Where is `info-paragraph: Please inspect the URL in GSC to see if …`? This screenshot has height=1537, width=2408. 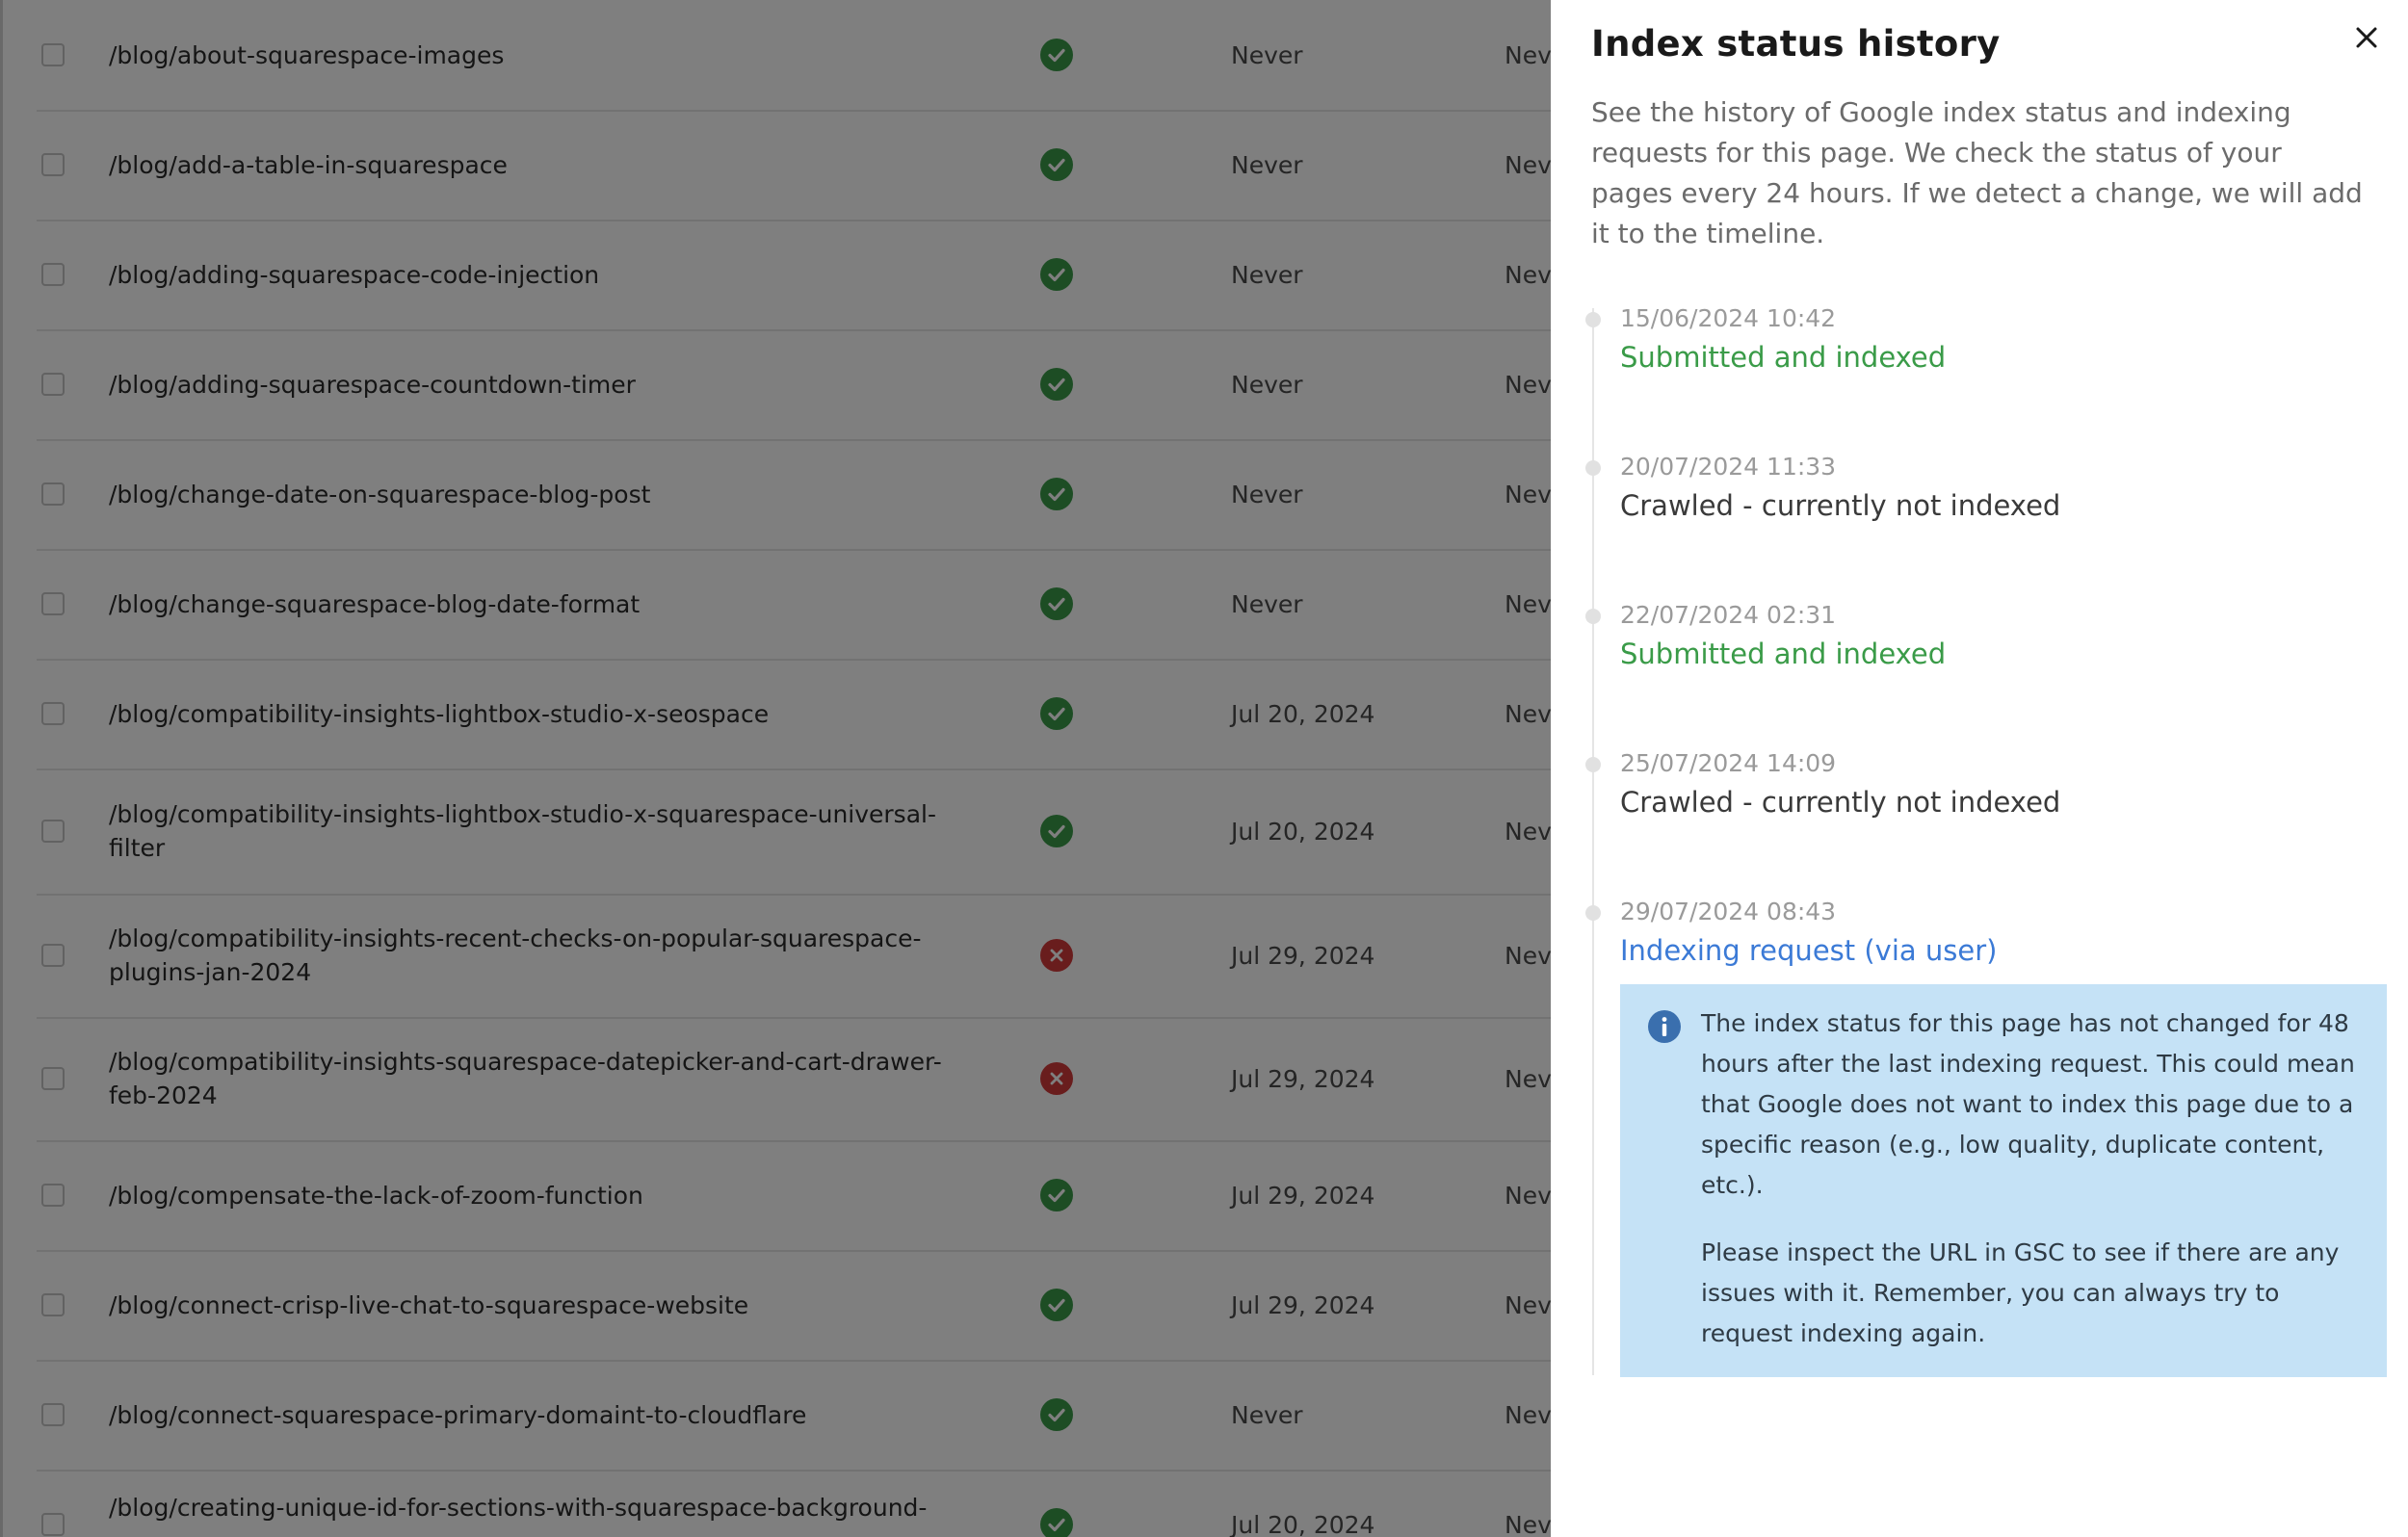 info-paragraph: Please inspect the URL in GSC to see if … is located at coordinates (2020, 1292).